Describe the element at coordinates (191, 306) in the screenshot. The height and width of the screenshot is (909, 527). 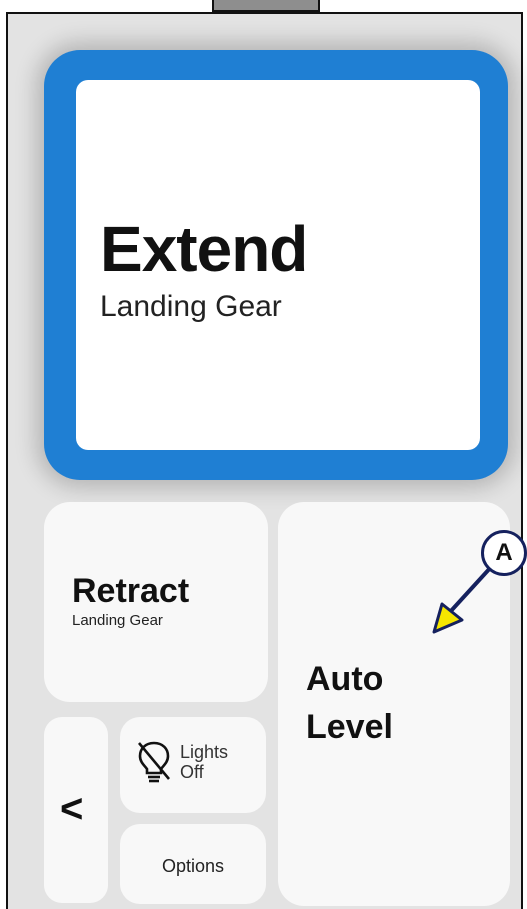
I see `extend-subtitle: Landing Gear` at that location.